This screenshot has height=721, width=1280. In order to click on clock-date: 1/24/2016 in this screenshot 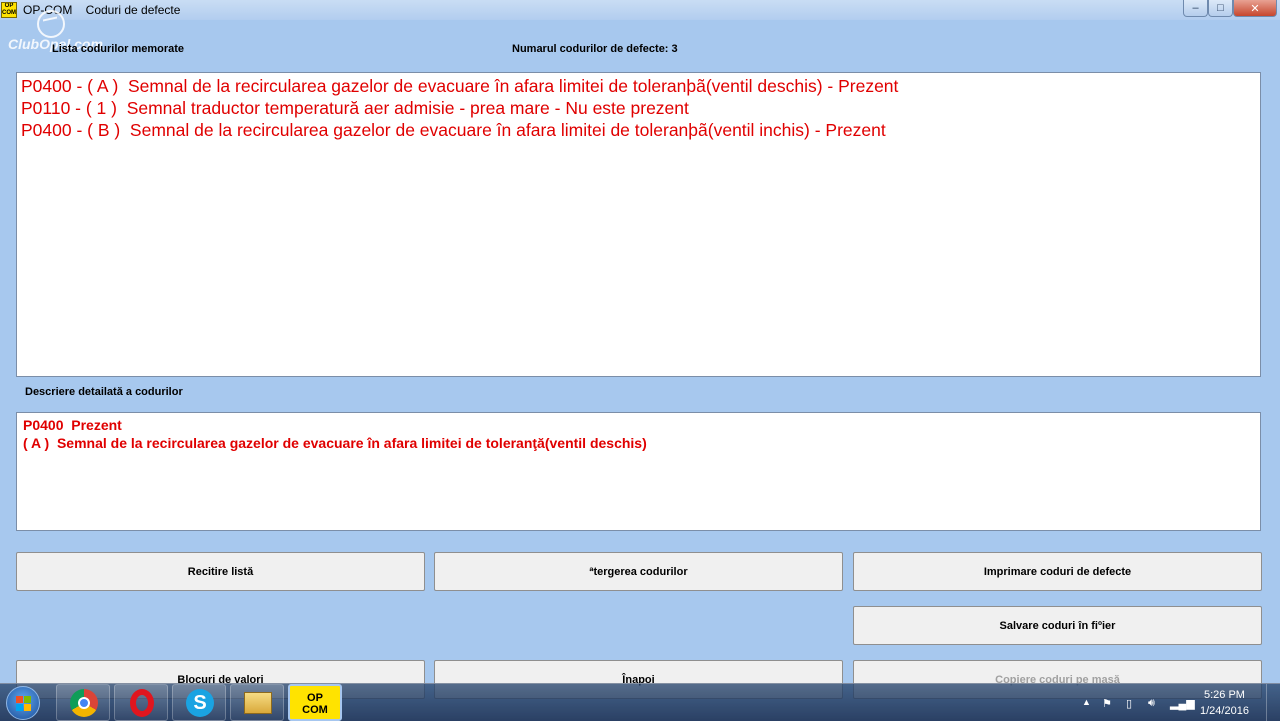, I will do `click(1224, 711)`.